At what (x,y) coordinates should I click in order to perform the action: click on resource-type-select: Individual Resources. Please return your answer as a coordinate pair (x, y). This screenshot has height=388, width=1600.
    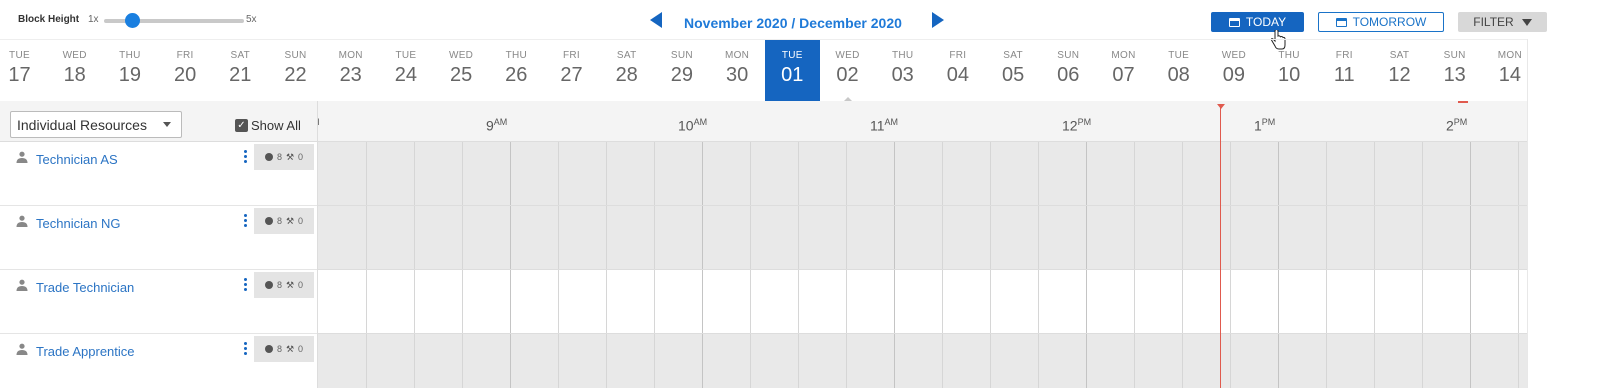
    Looking at the image, I should click on (96, 124).